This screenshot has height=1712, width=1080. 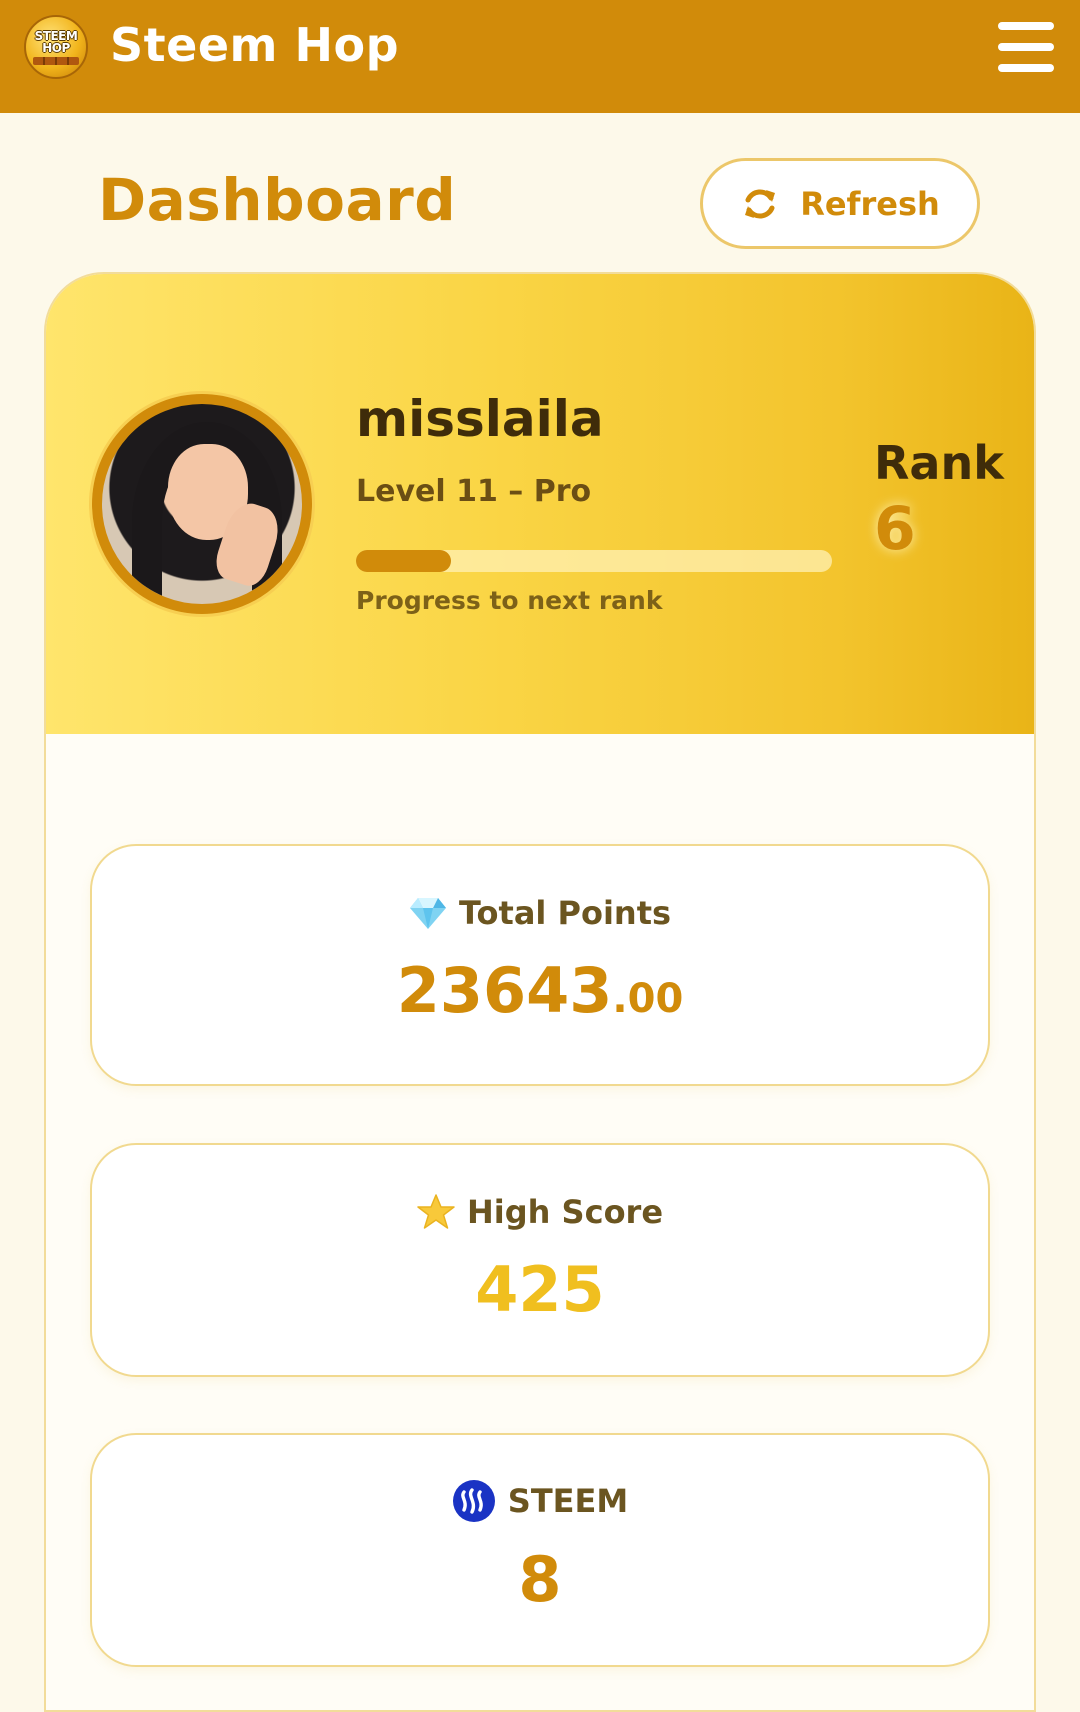 I want to click on high-score-card: High Score 425, so click(x=540, y=1260).